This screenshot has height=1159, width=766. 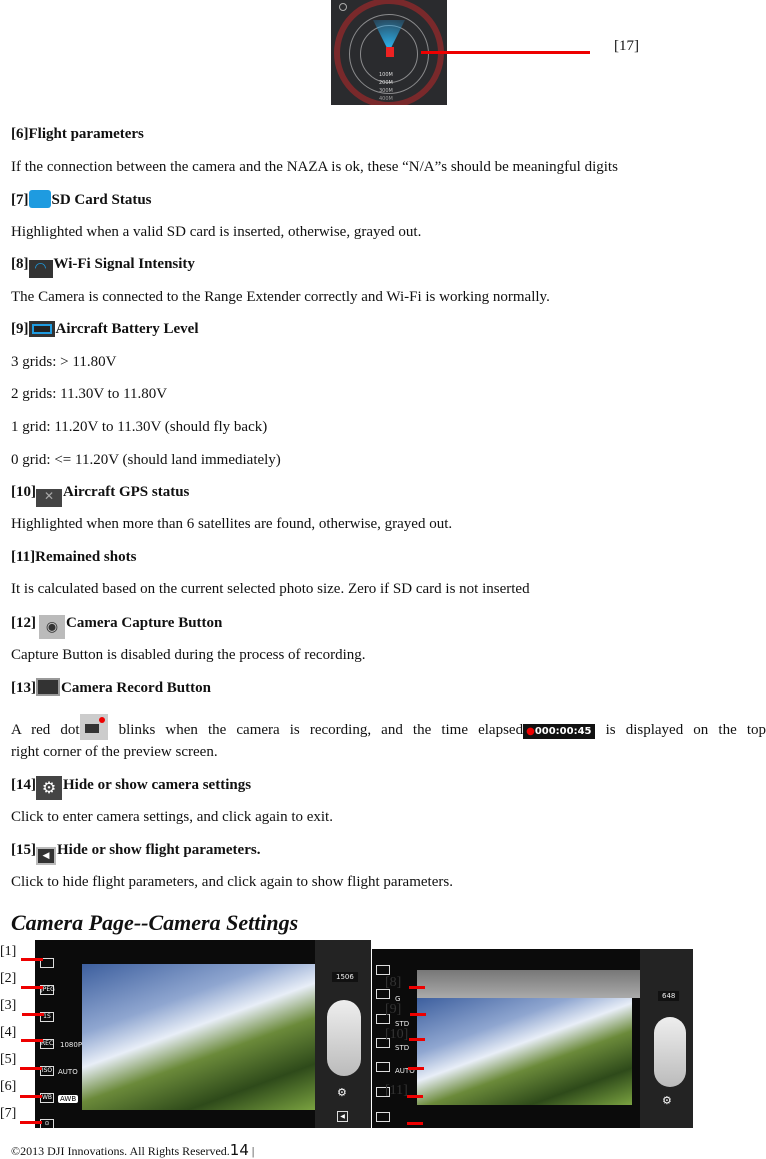 What do you see at coordinates (64, 362) in the screenshot?
I see `section-body: 3 grids: > 11.80V` at bounding box center [64, 362].